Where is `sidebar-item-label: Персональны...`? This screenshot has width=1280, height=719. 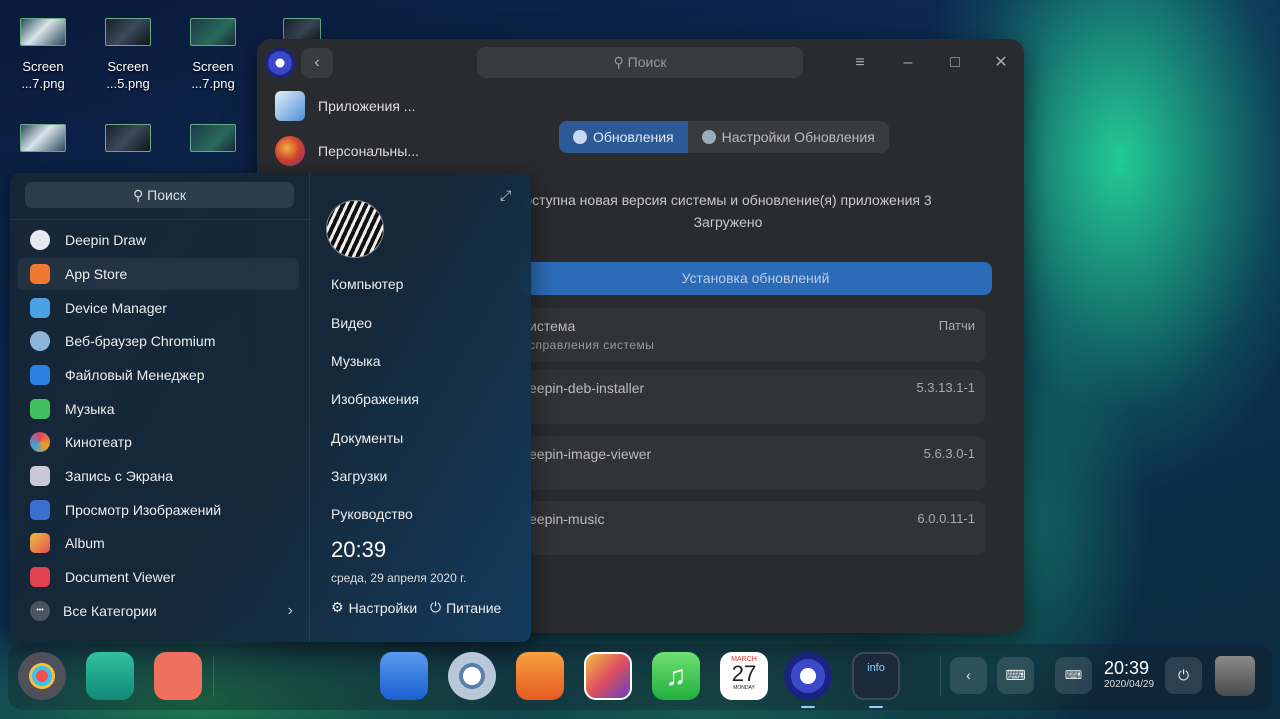
sidebar-item-label: Персональны... is located at coordinates (369, 151).